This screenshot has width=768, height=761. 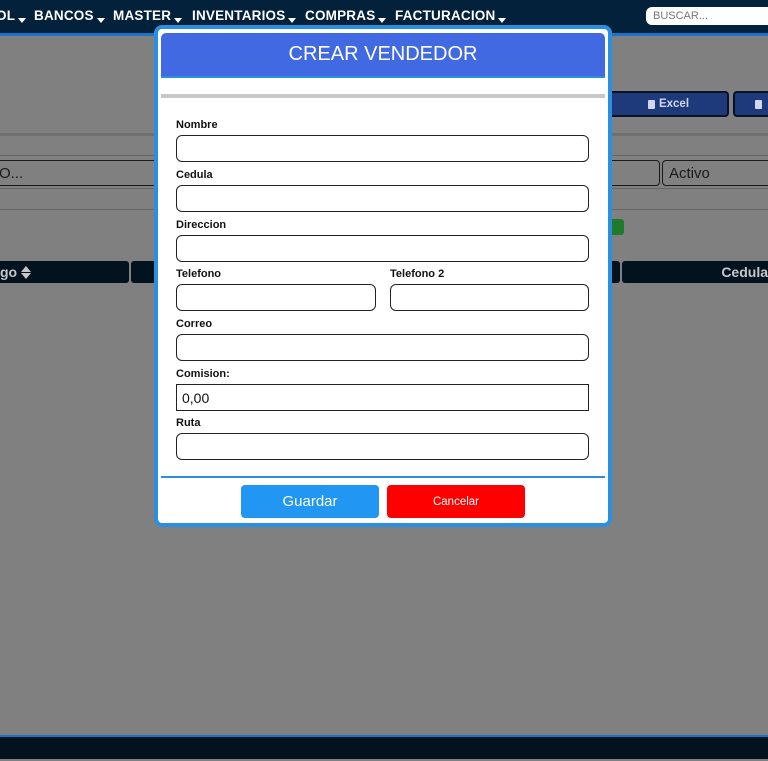 What do you see at coordinates (8, 15) in the screenshot?
I see `nav-item-label: OL` at bounding box center [8, 15].